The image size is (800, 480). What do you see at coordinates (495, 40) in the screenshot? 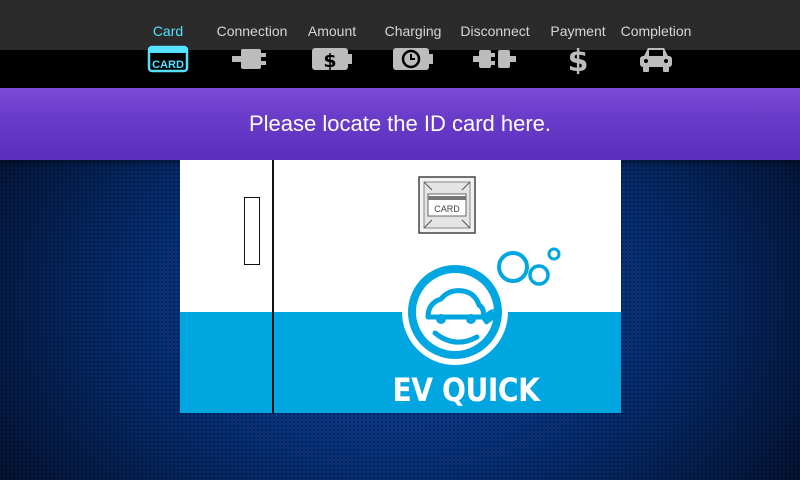
I see `step-disconnect: Disconnect` at bounding box center [495, 40].